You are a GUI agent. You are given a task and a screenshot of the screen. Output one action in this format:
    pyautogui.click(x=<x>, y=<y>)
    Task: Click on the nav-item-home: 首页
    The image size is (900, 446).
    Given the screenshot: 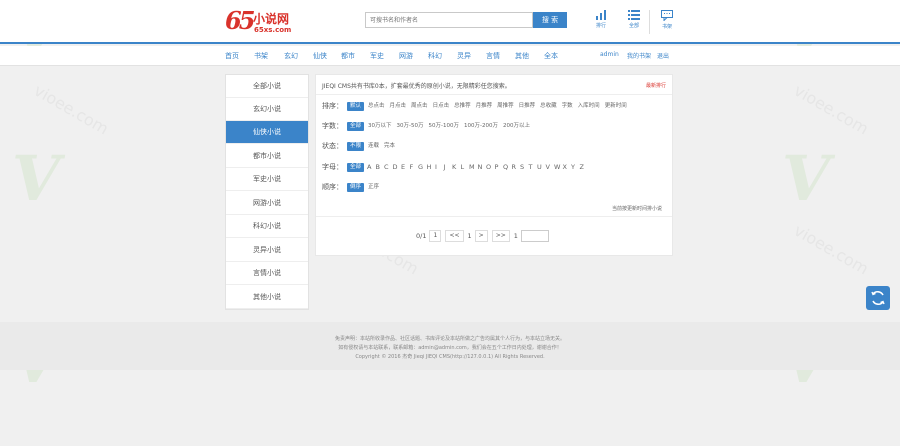 What is the action you would take?
    pyautogui.click(x=232, y=56)
    